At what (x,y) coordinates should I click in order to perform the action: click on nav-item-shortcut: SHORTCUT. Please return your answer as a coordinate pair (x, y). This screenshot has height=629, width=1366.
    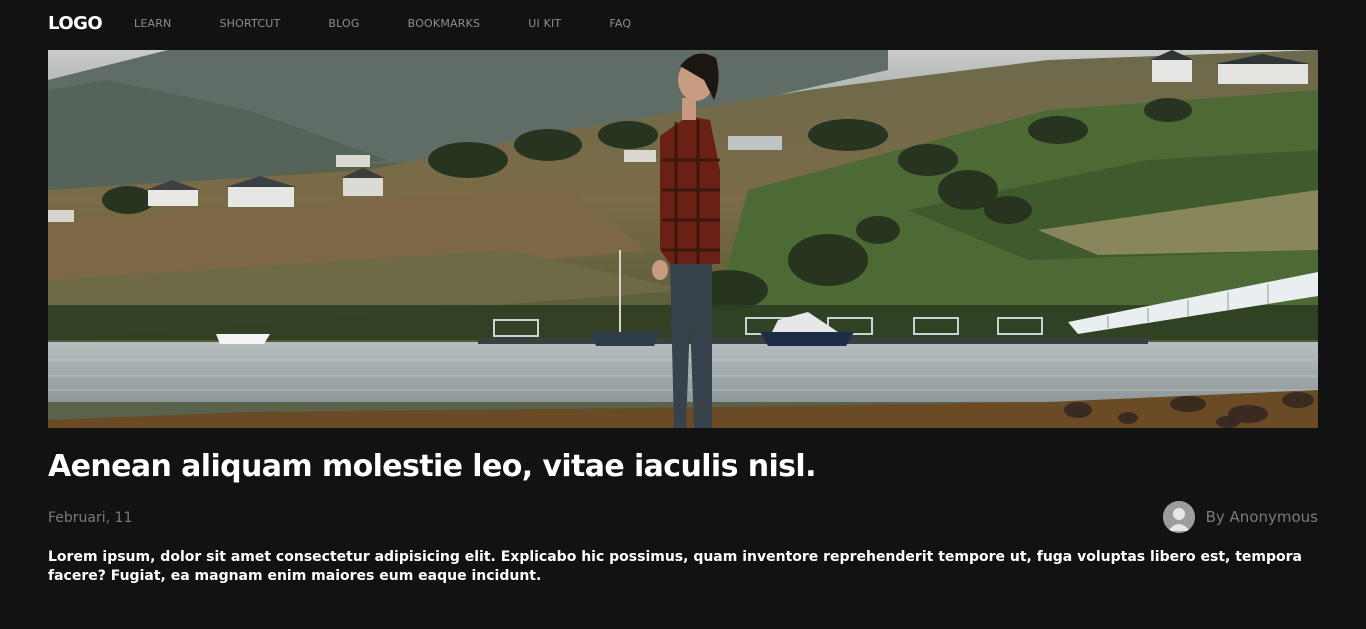
    Looking at the image, I should click on (273, 24).